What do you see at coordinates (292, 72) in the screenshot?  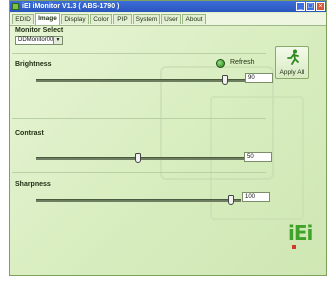 I see `apply-all-label: Apply All` at bounding box center [292, 72].